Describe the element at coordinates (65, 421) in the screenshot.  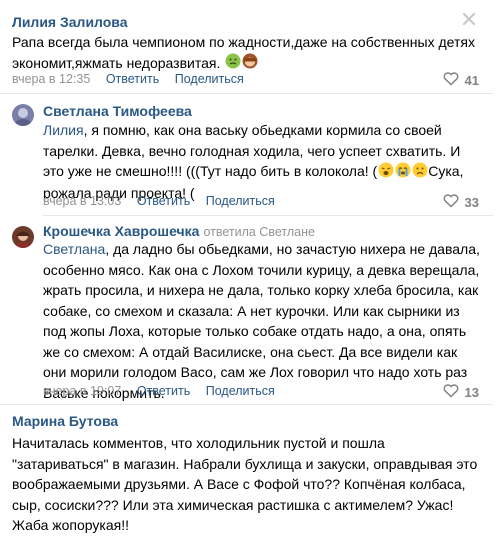
I see `author-name: Марина Бутова` at that location.